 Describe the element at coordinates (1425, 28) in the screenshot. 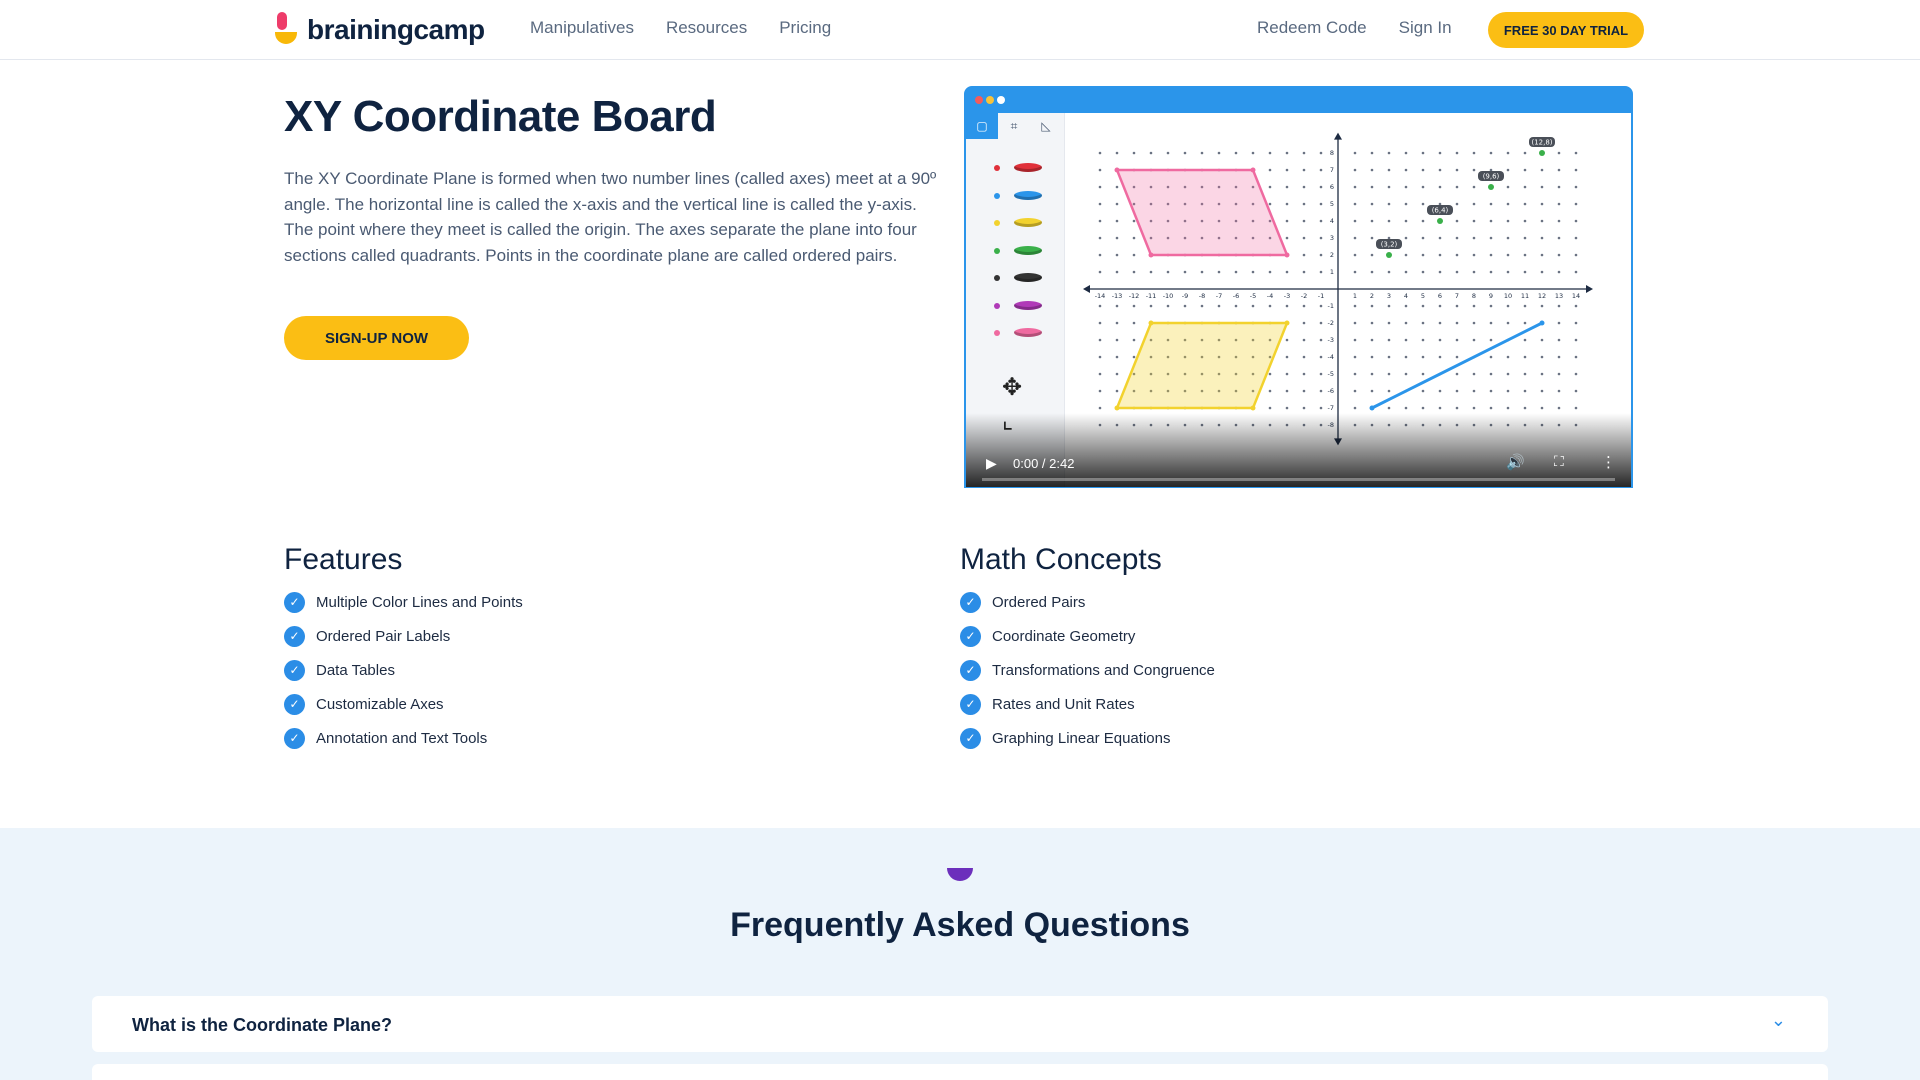

I see `sign-in-link: Sign In` at that location.